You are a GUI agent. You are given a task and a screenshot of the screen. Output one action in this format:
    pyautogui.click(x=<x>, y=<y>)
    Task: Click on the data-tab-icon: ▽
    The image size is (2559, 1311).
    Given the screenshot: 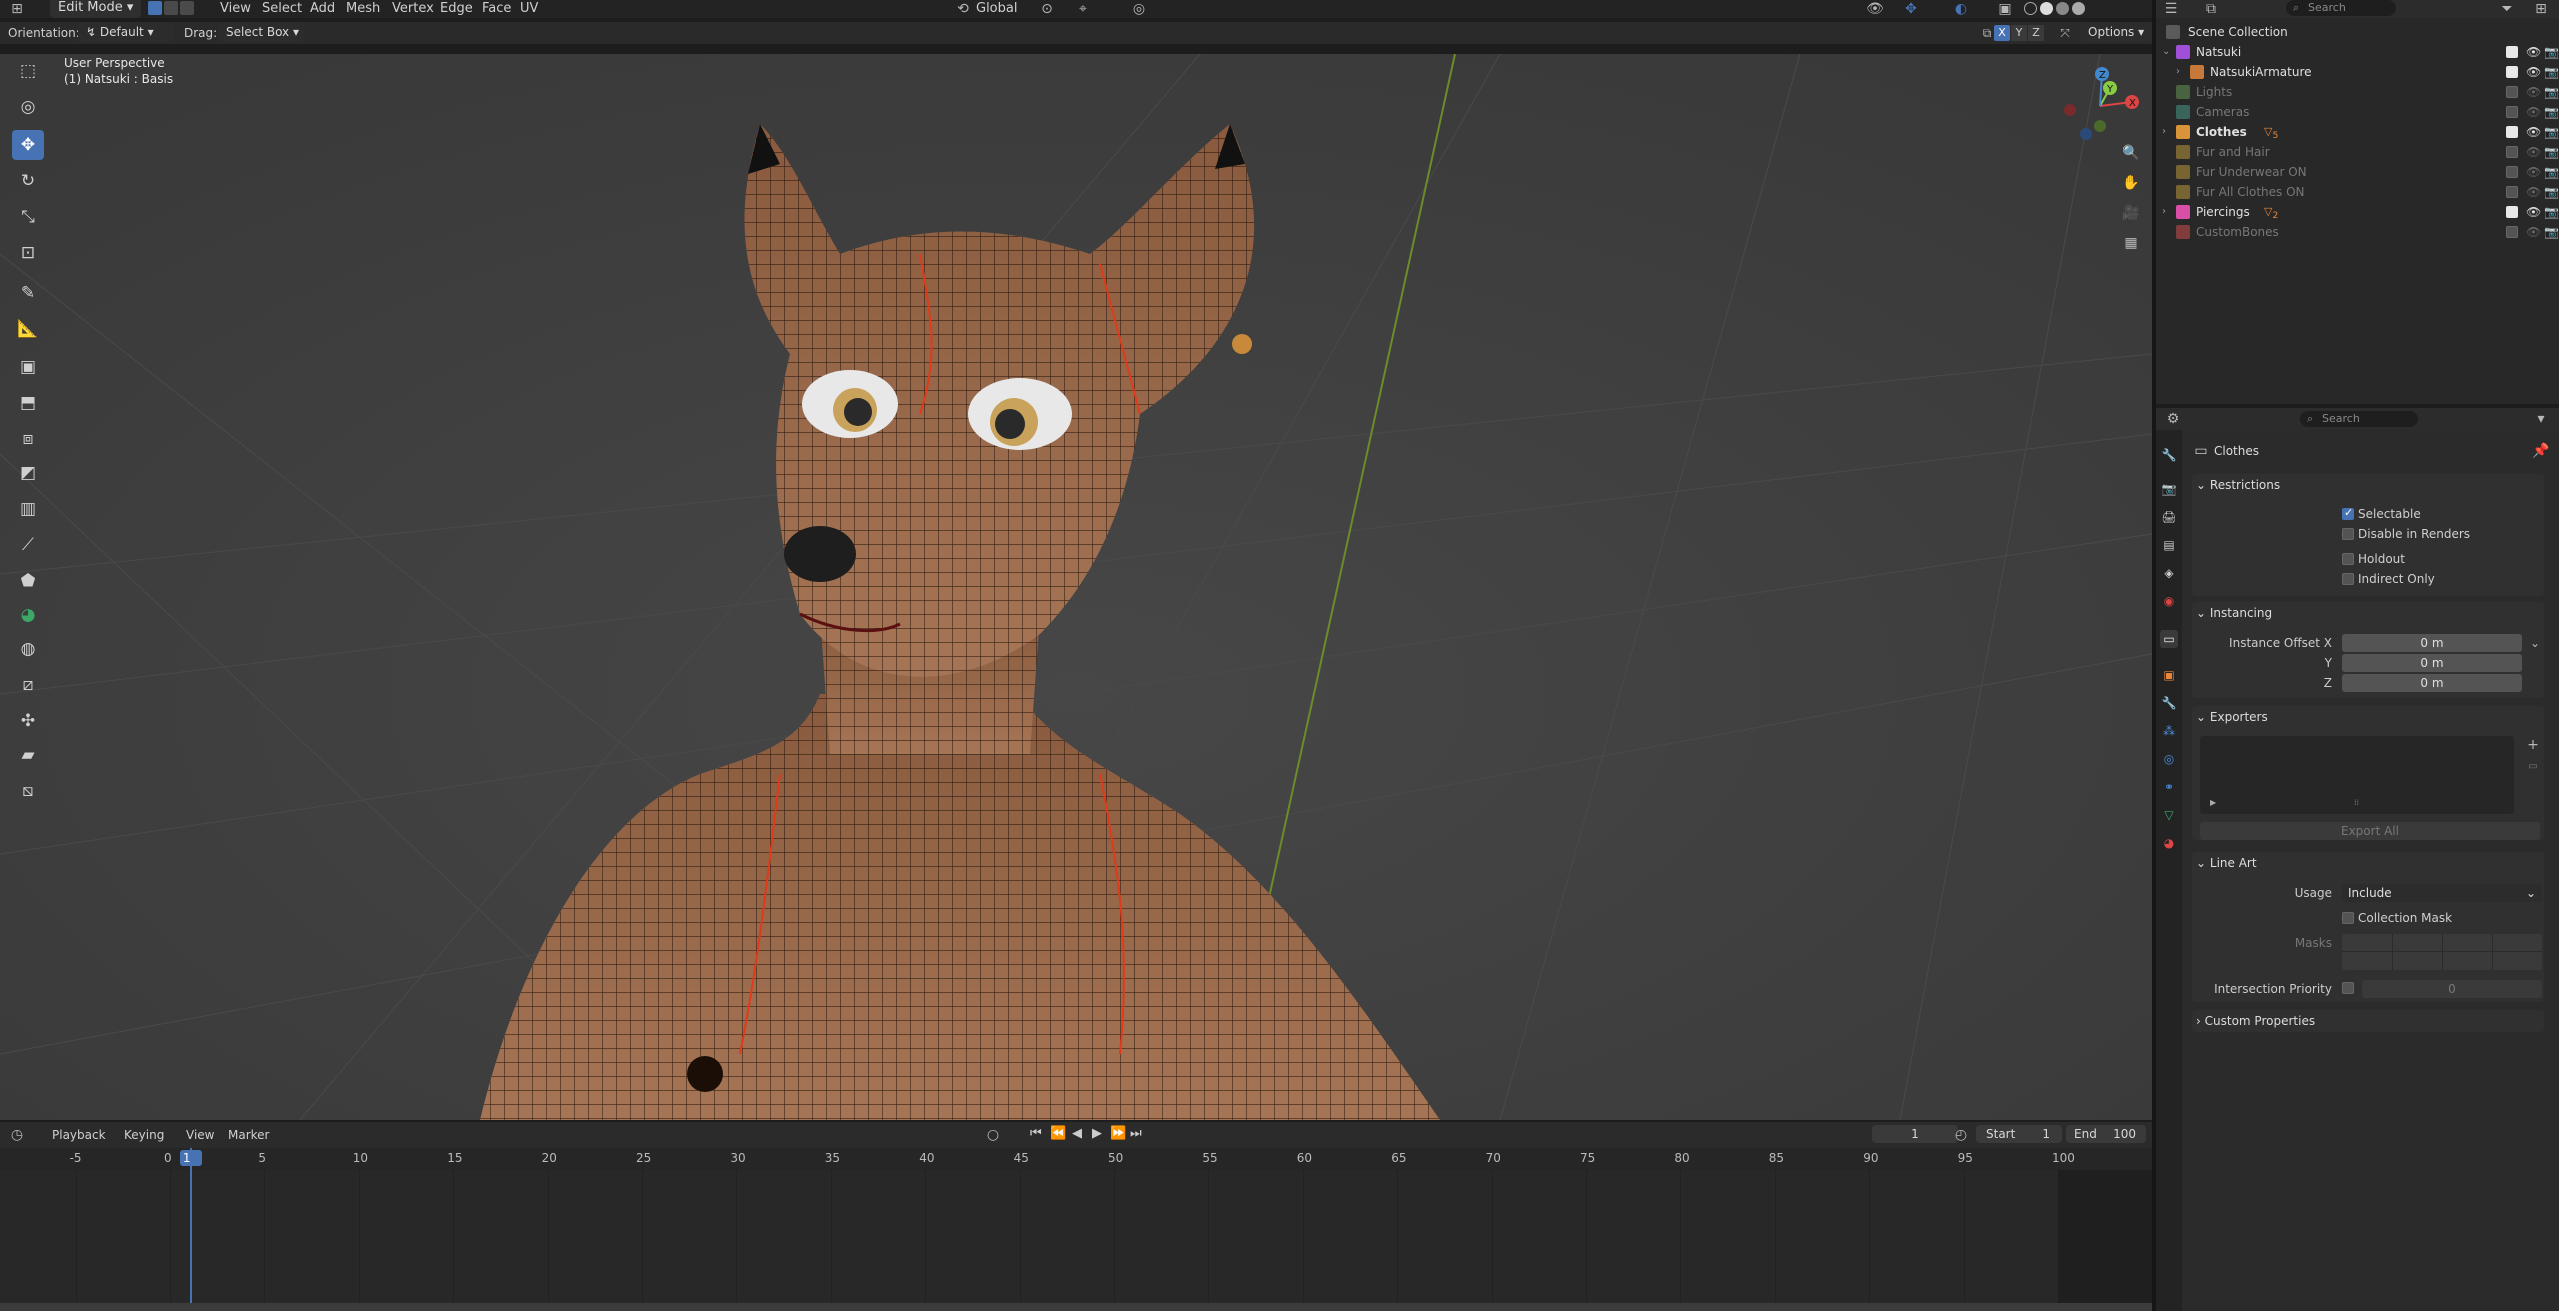 What is the action you would take?
    pyautogui.click(x=2169, y=815)
    